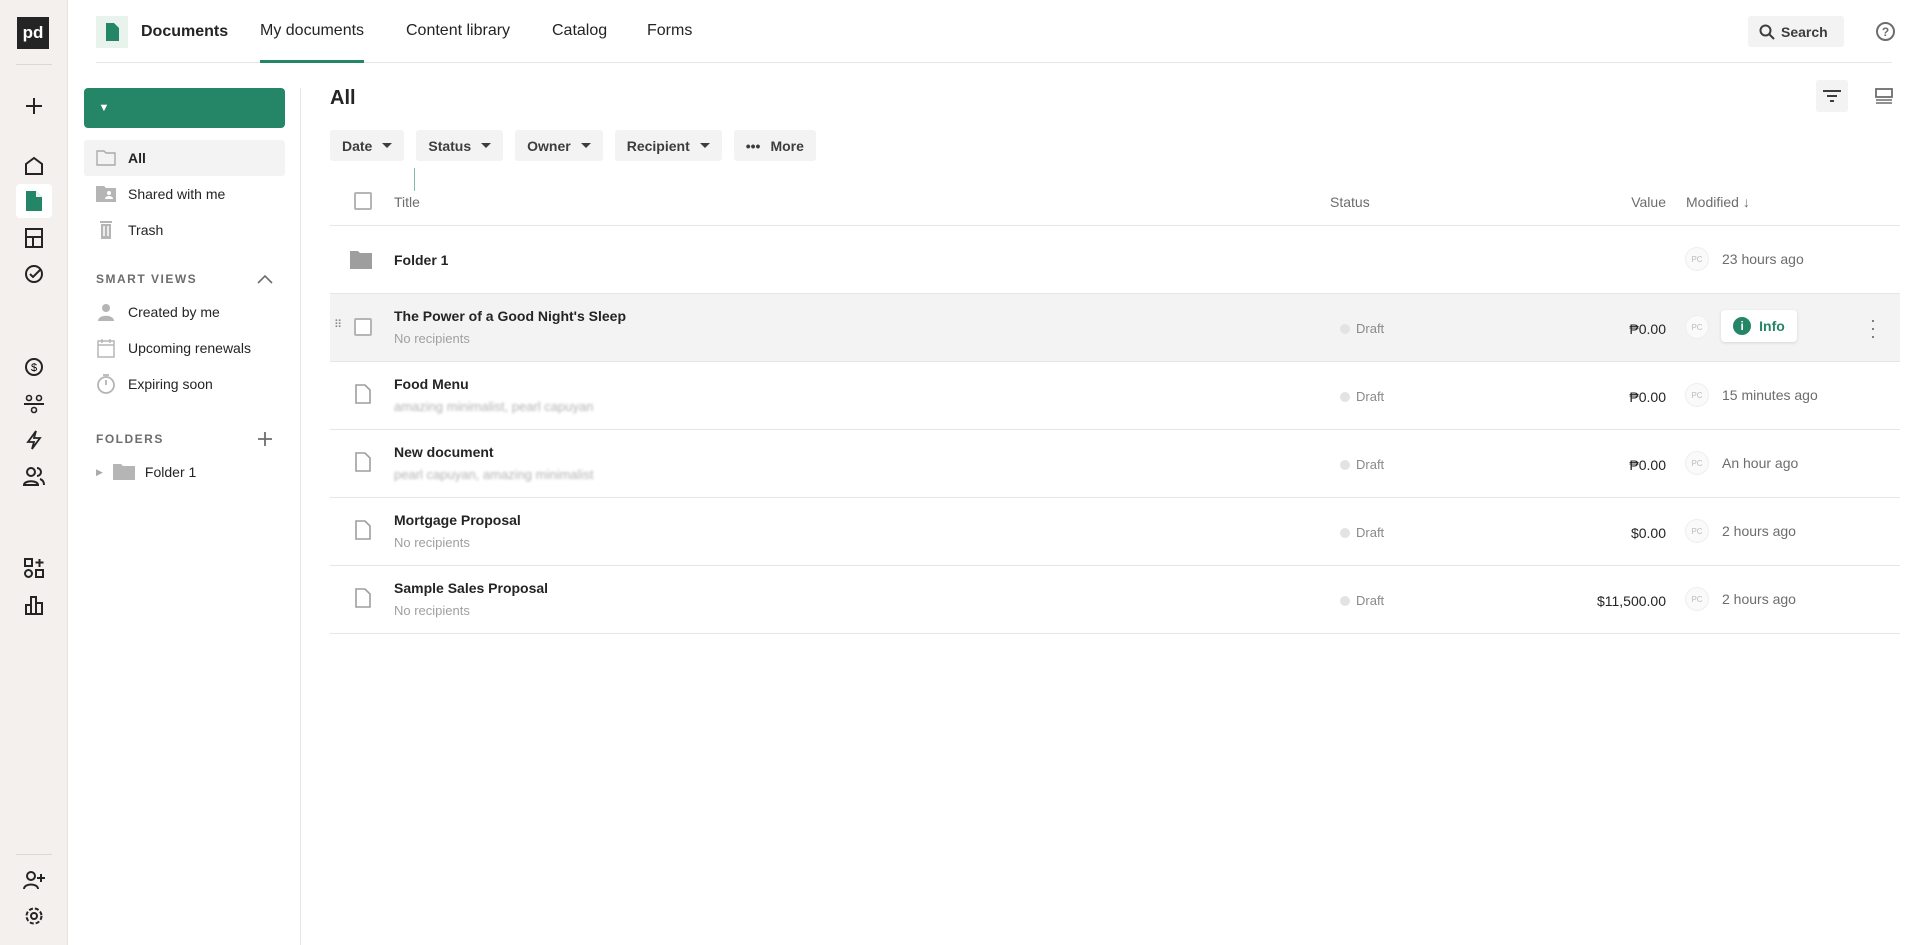 This screenshot has width=1920, height=945. I want to click on page-title: All, so click(343, 98).